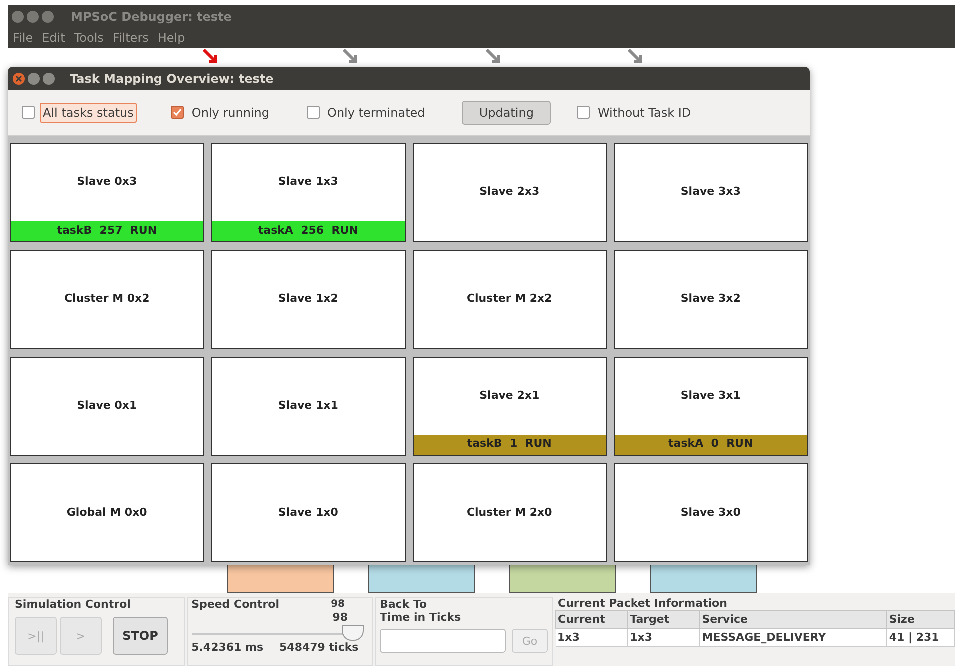  Describe the element at coordinates (23, 38) in the screenshot. I see `menu-item: File` at that location.